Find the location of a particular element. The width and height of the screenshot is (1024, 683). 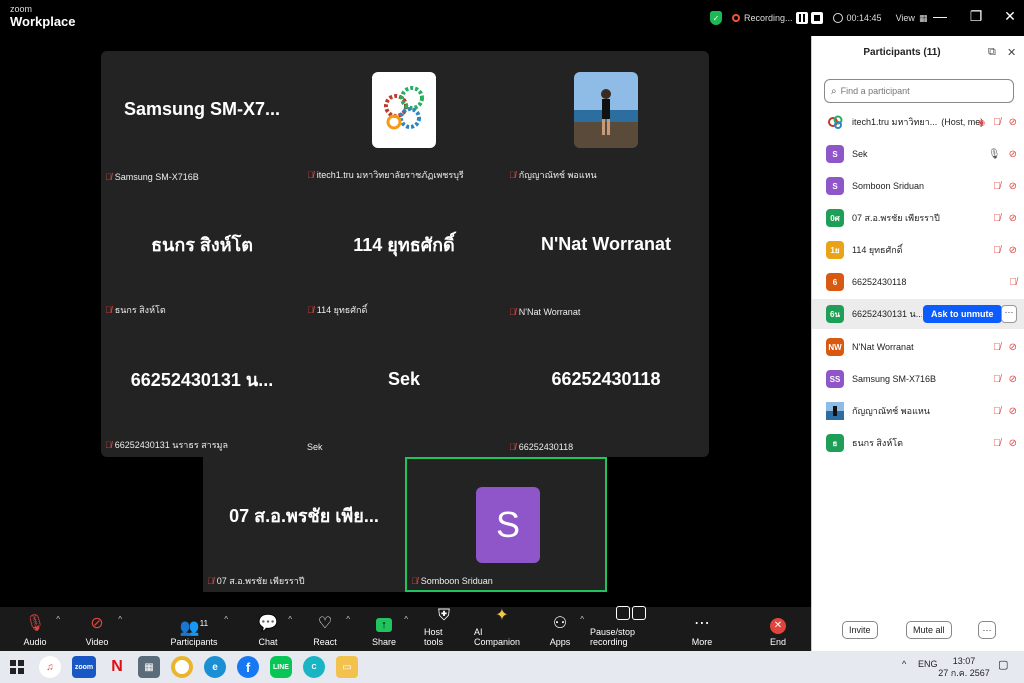

participant-row: ธ ธนกร สิงห์โต 🎙̸ ⊘ is located at coordinates (918, 443).